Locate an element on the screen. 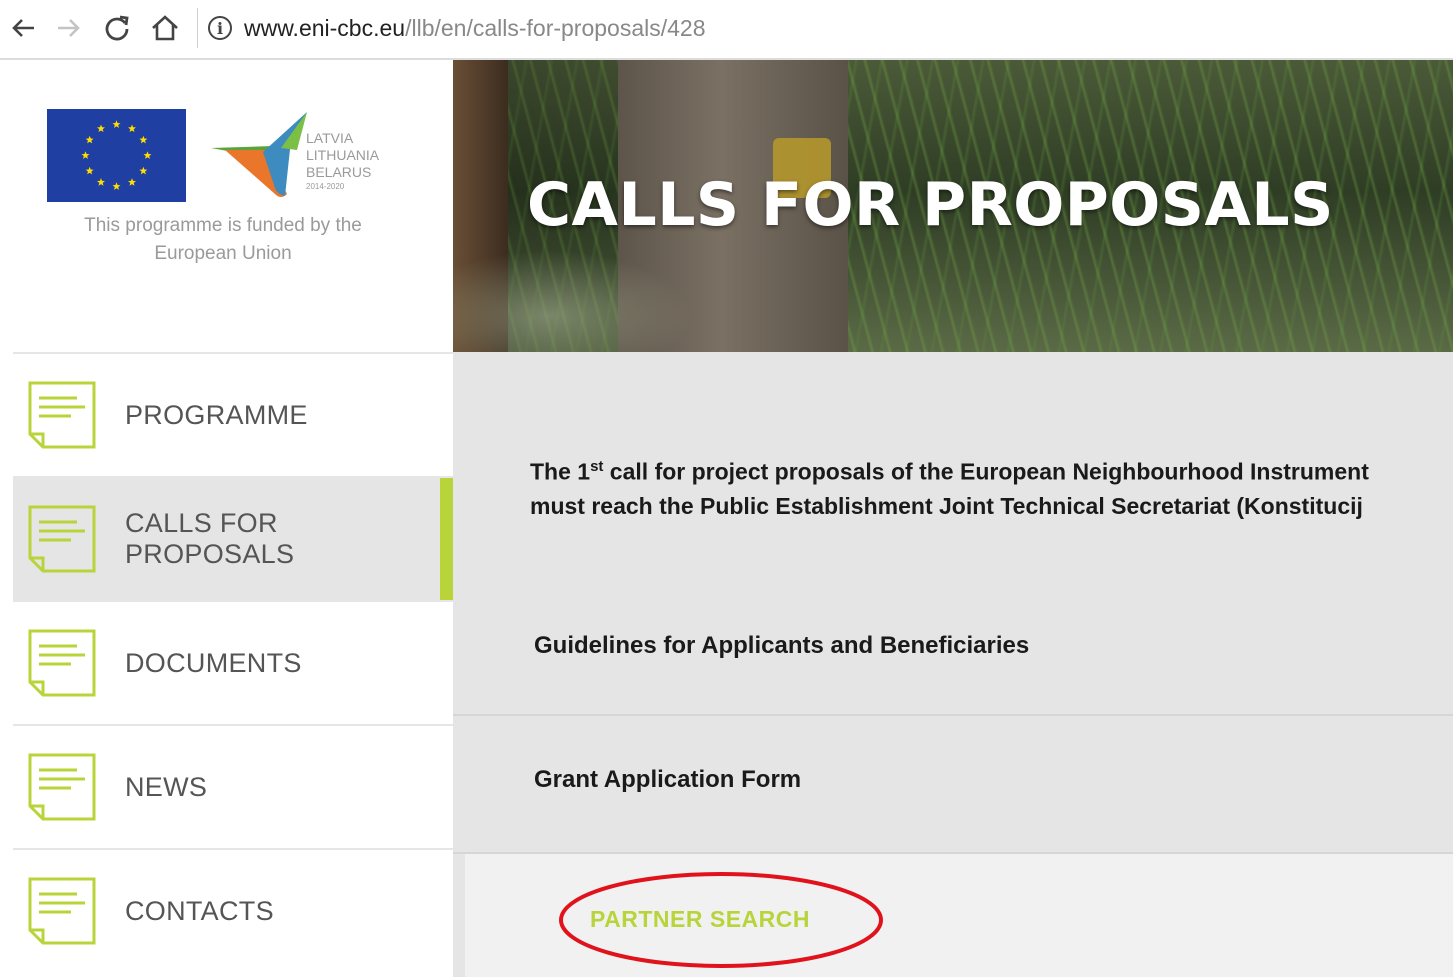 Image resolution: width=1453 pixels, height=977 pixels. url-path: /llb/en/calls-for-proposals/428 is located at coordinates (555, 27).